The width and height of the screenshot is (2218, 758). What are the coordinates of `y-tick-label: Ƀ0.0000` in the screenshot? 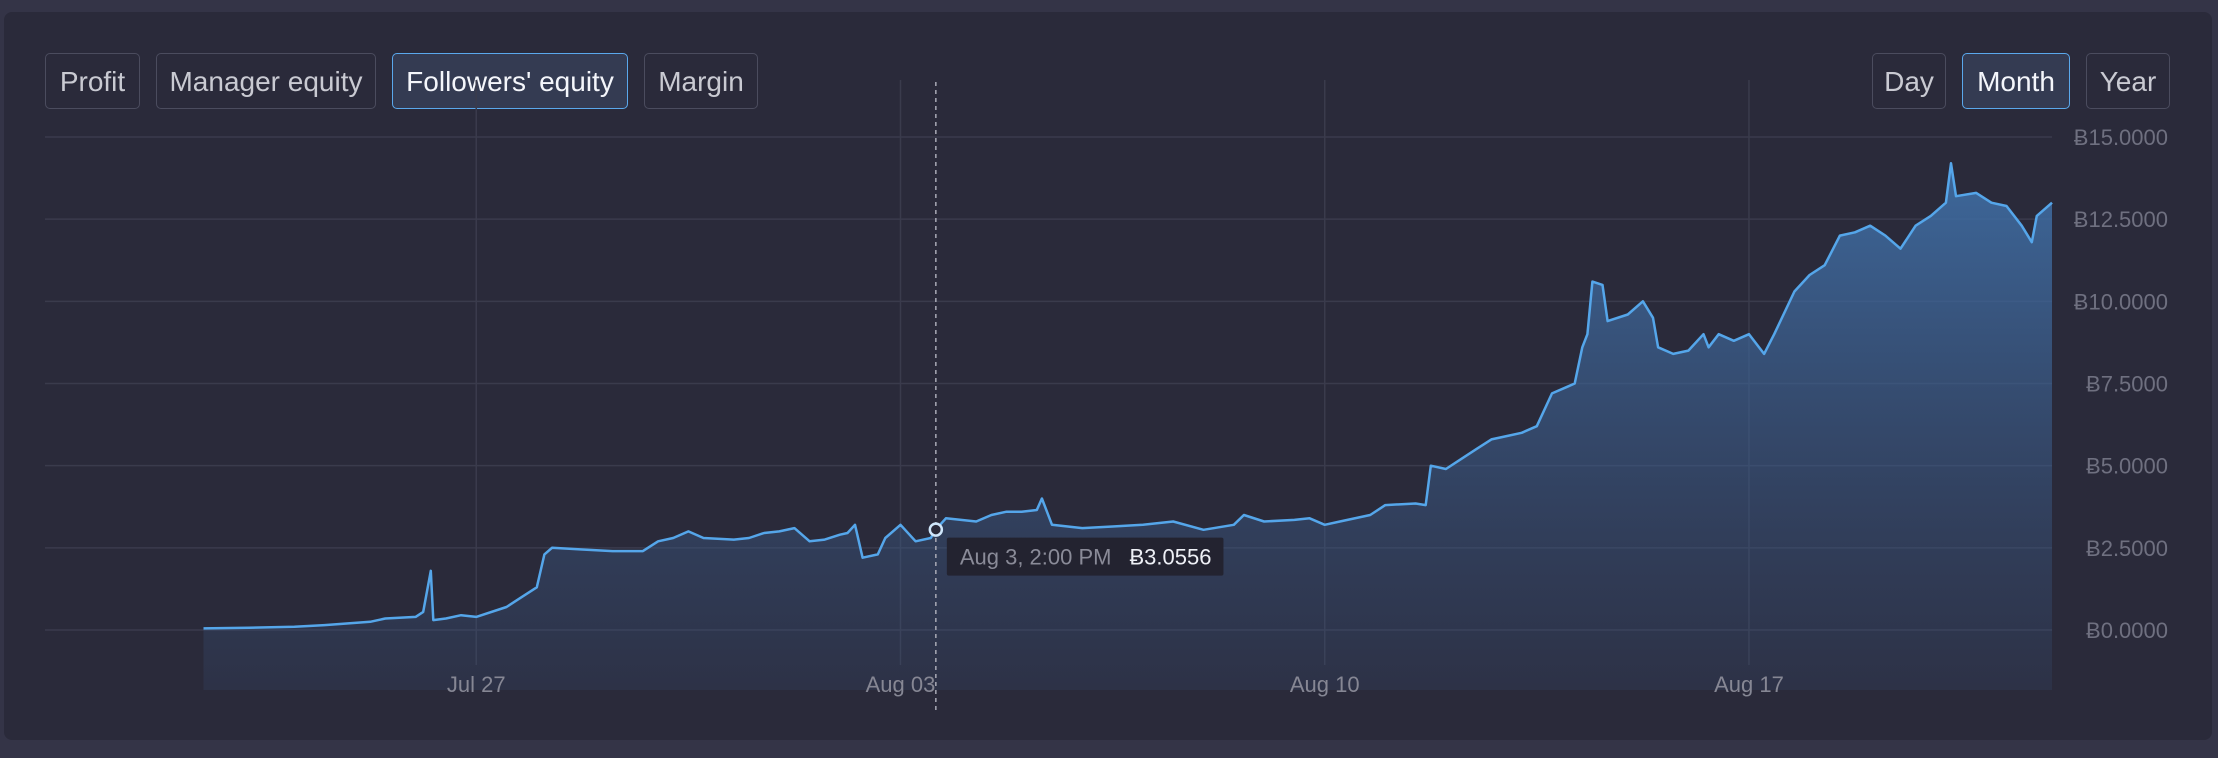 It's located at (2127, 630).